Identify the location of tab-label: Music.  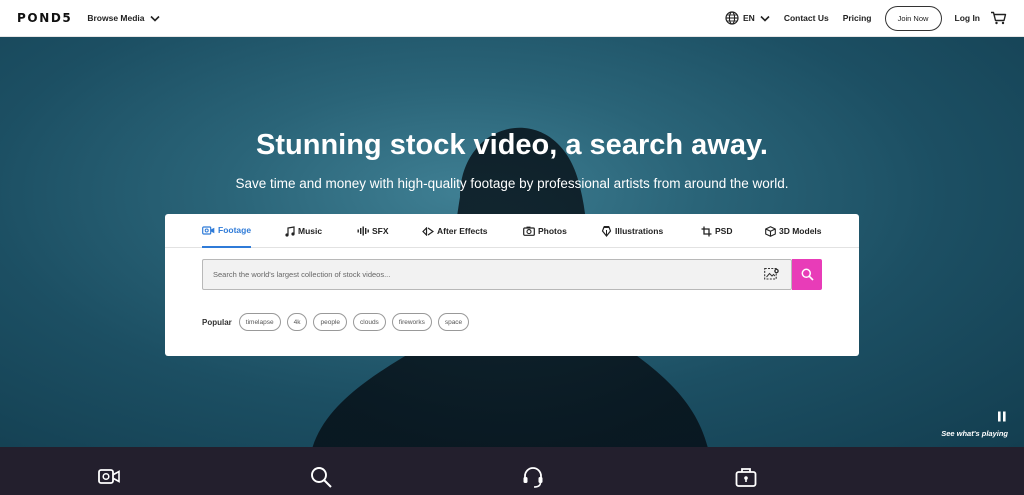
(310, 231).